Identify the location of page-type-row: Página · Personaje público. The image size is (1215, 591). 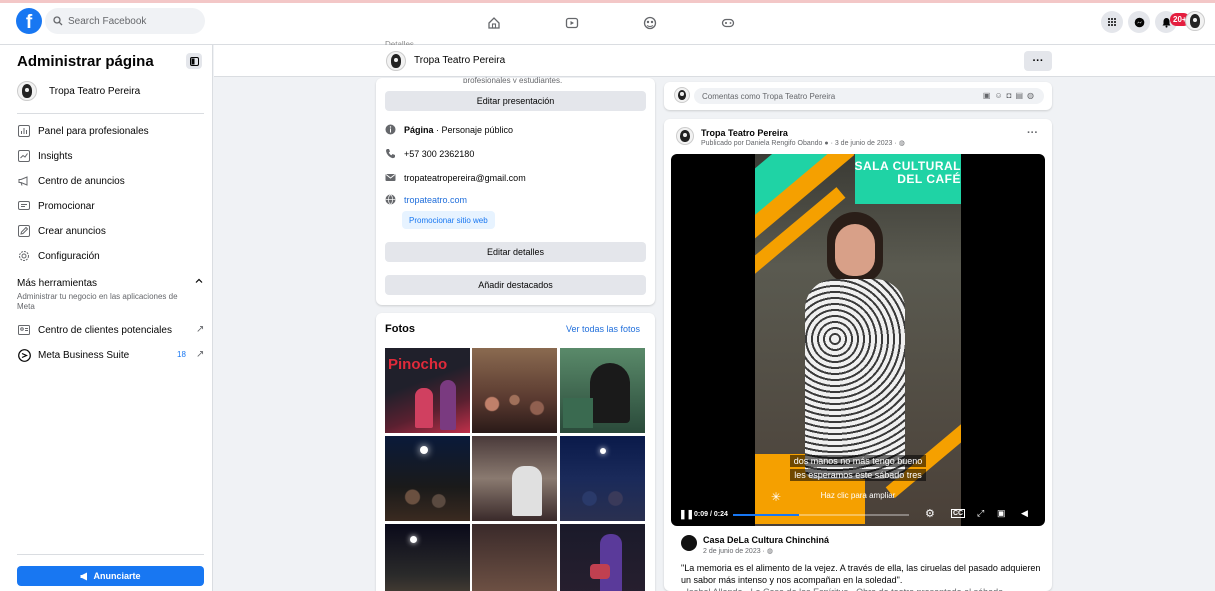
(449, 129).